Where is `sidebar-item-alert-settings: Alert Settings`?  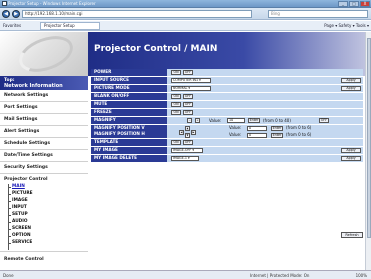
sidebar-item-alert-settings: Alert Settings is located at coordinates (21, 131).